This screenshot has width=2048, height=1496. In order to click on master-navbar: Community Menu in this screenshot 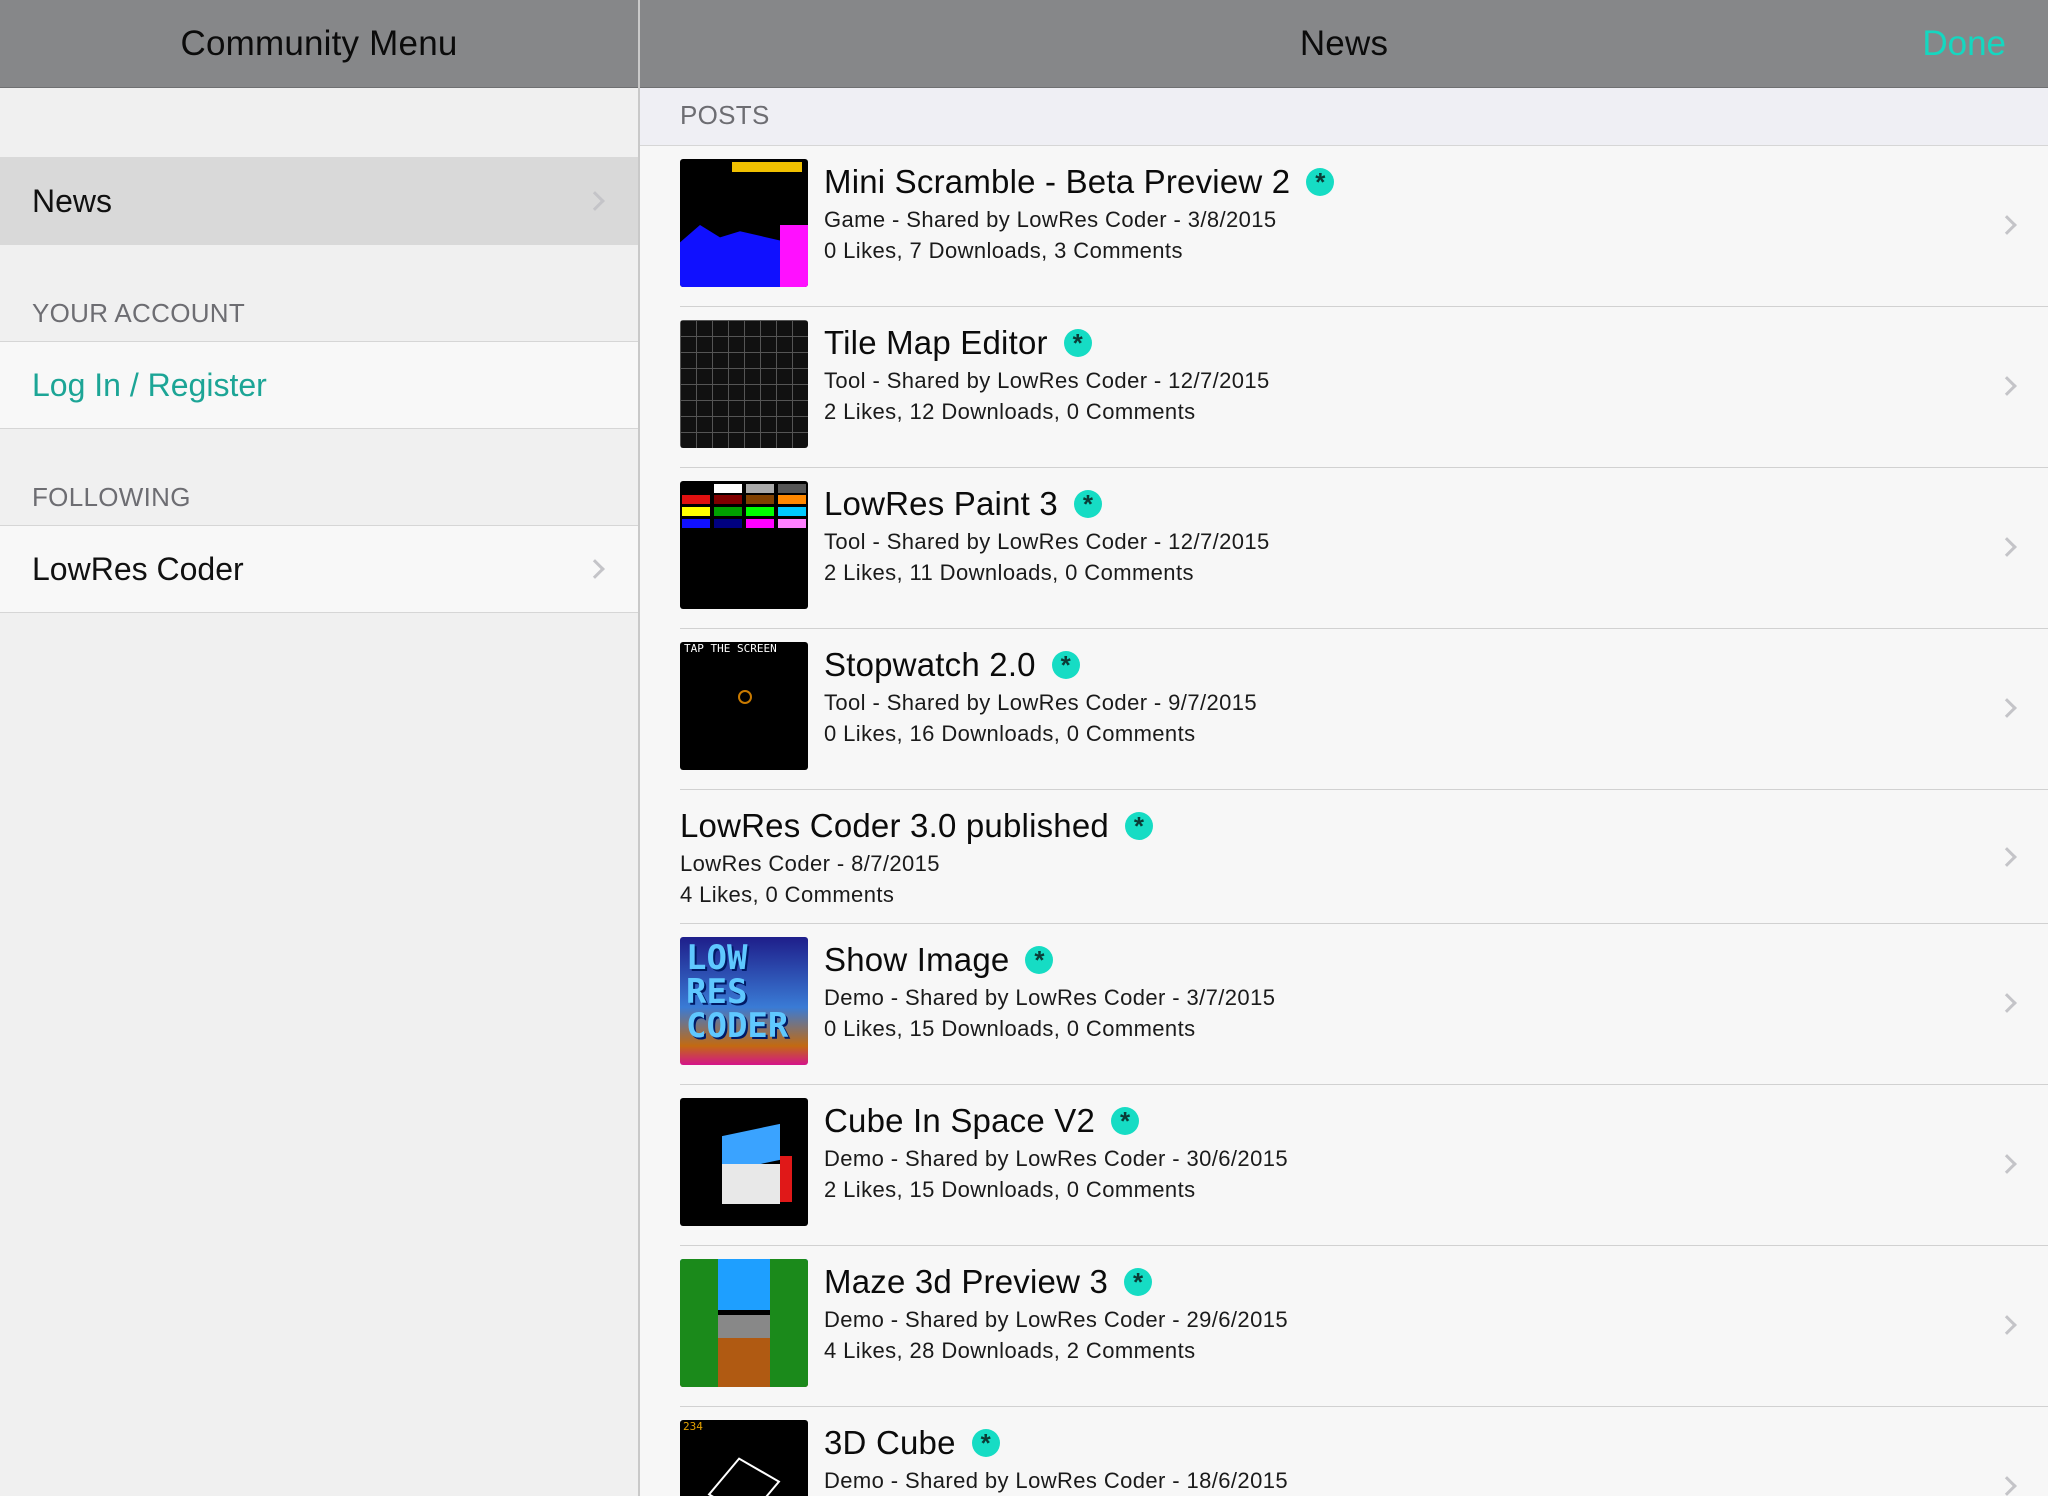, I will do `click(319, 44)`.